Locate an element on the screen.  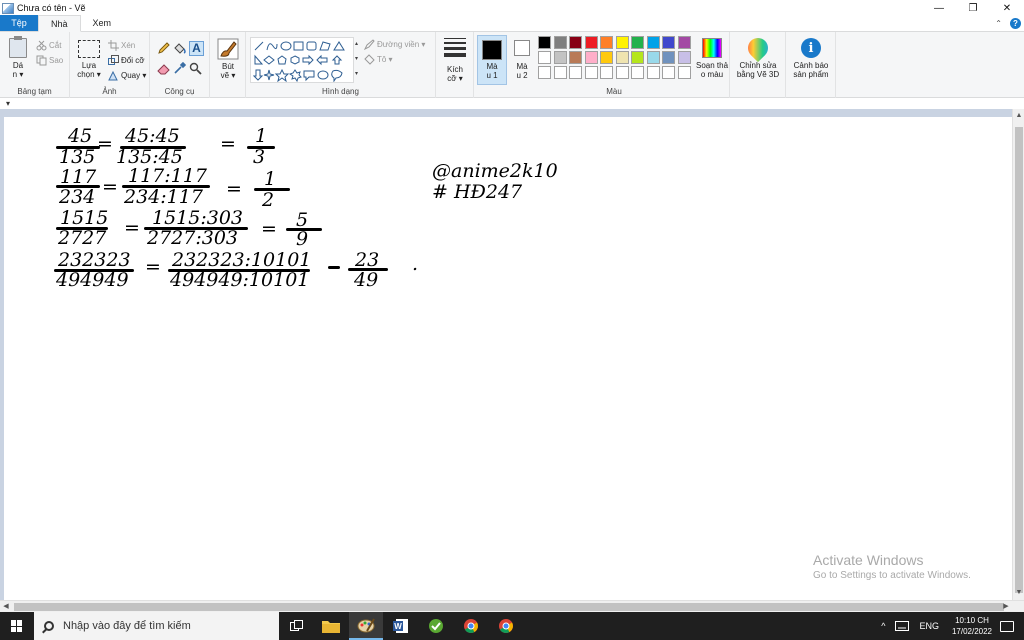
shapes-gallery is located at coordinates (302, 60).